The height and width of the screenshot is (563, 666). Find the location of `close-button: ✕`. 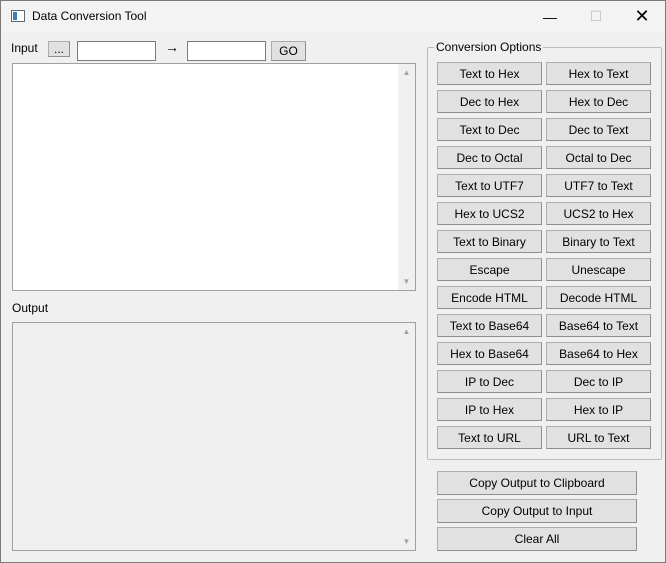

close-button: ✕ is located at coordinates (642, 16).